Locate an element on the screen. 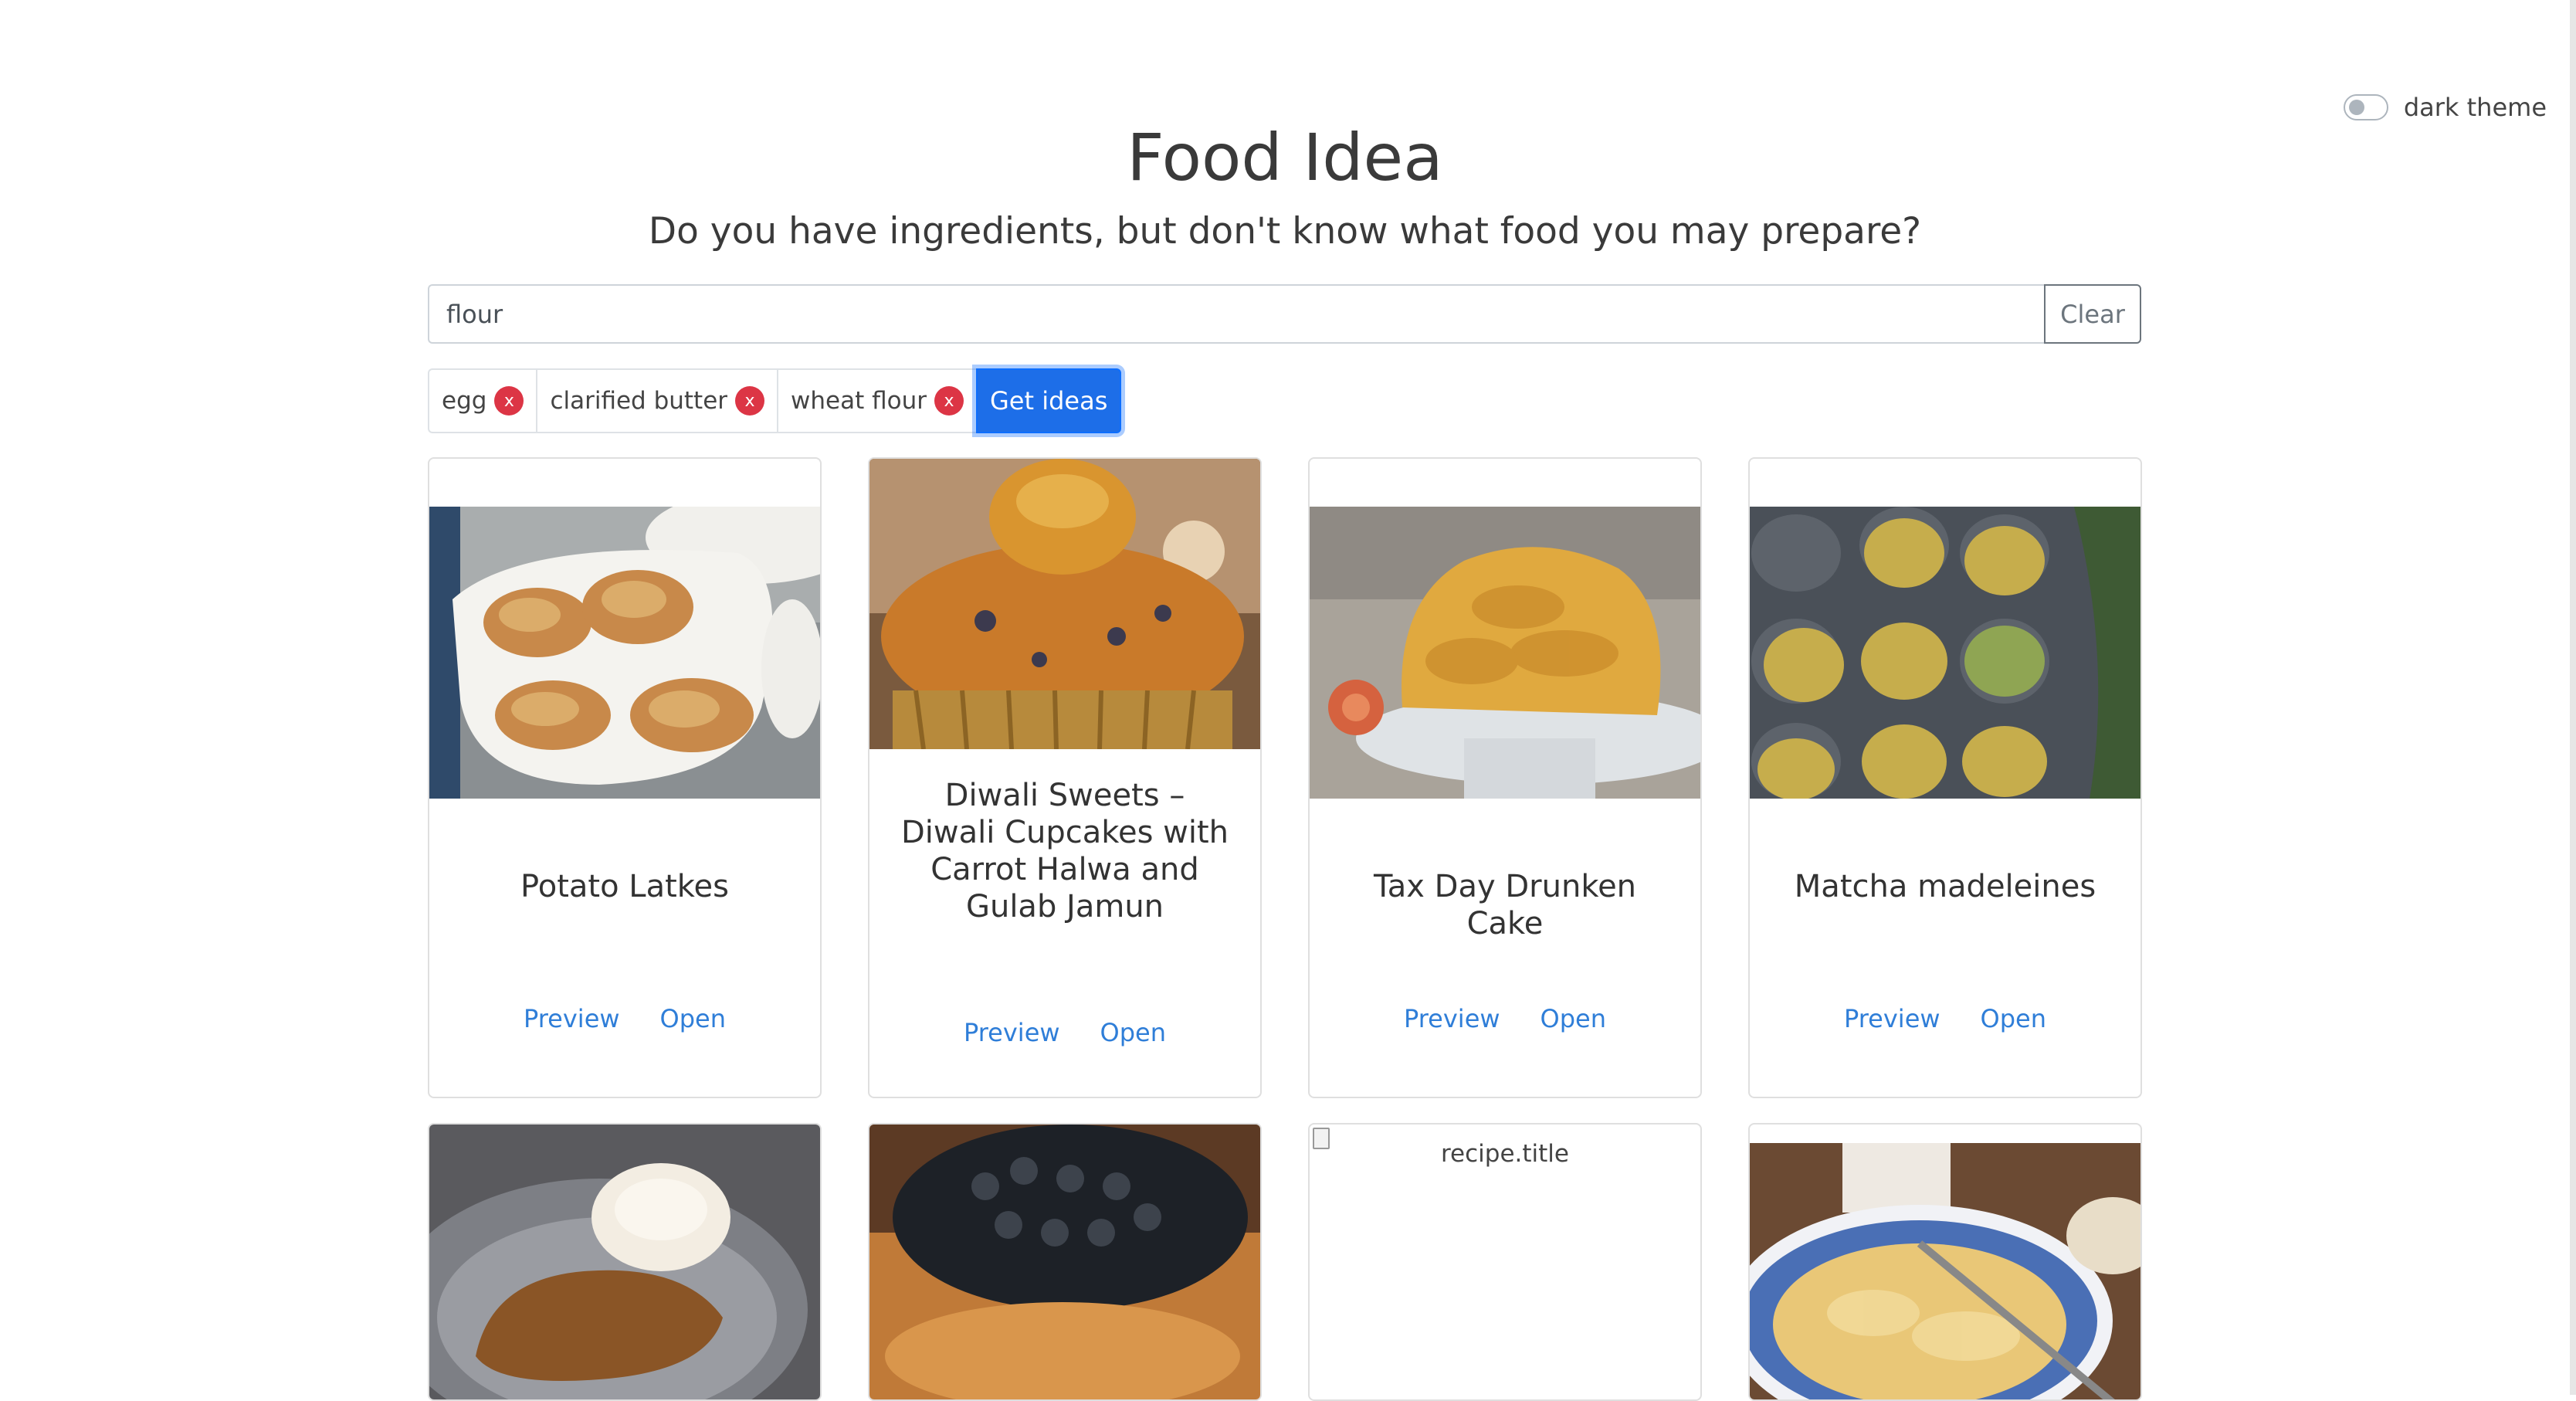 The width and height of the screenshot is (2576, 1401). window-edge is located at coordinates (2573, 698).